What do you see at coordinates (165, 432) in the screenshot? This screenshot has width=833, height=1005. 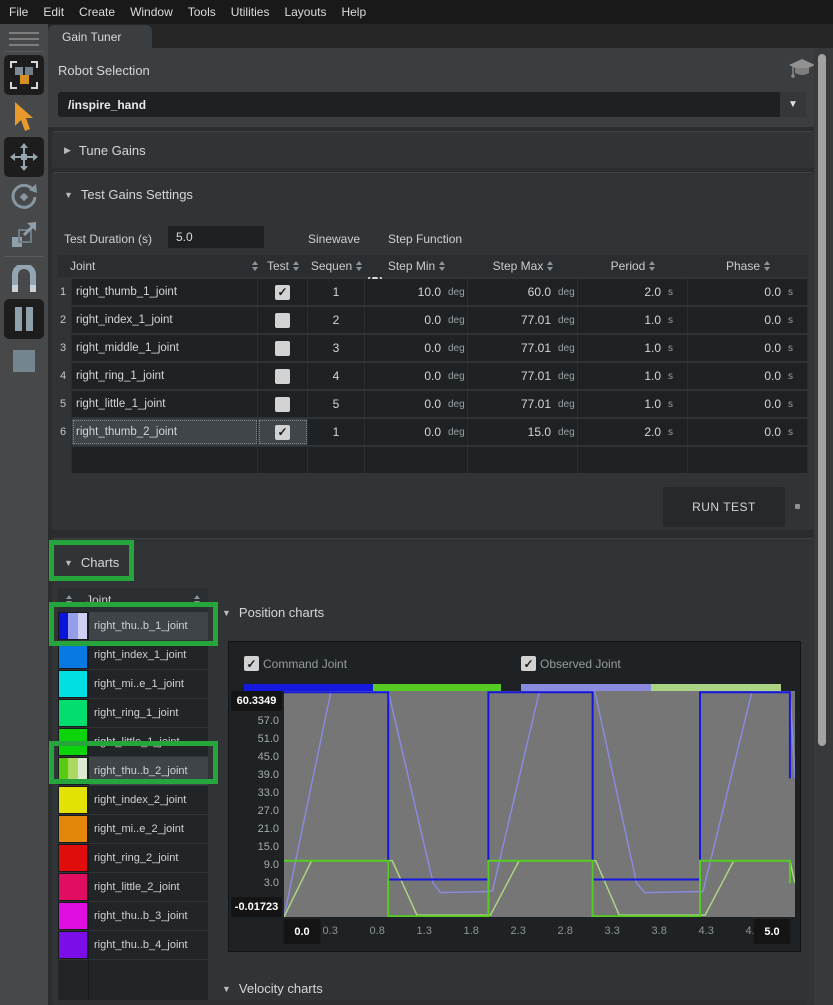 I see `joint-name-cell: right_thumb_2_joint` at bounding box center [165, 432].